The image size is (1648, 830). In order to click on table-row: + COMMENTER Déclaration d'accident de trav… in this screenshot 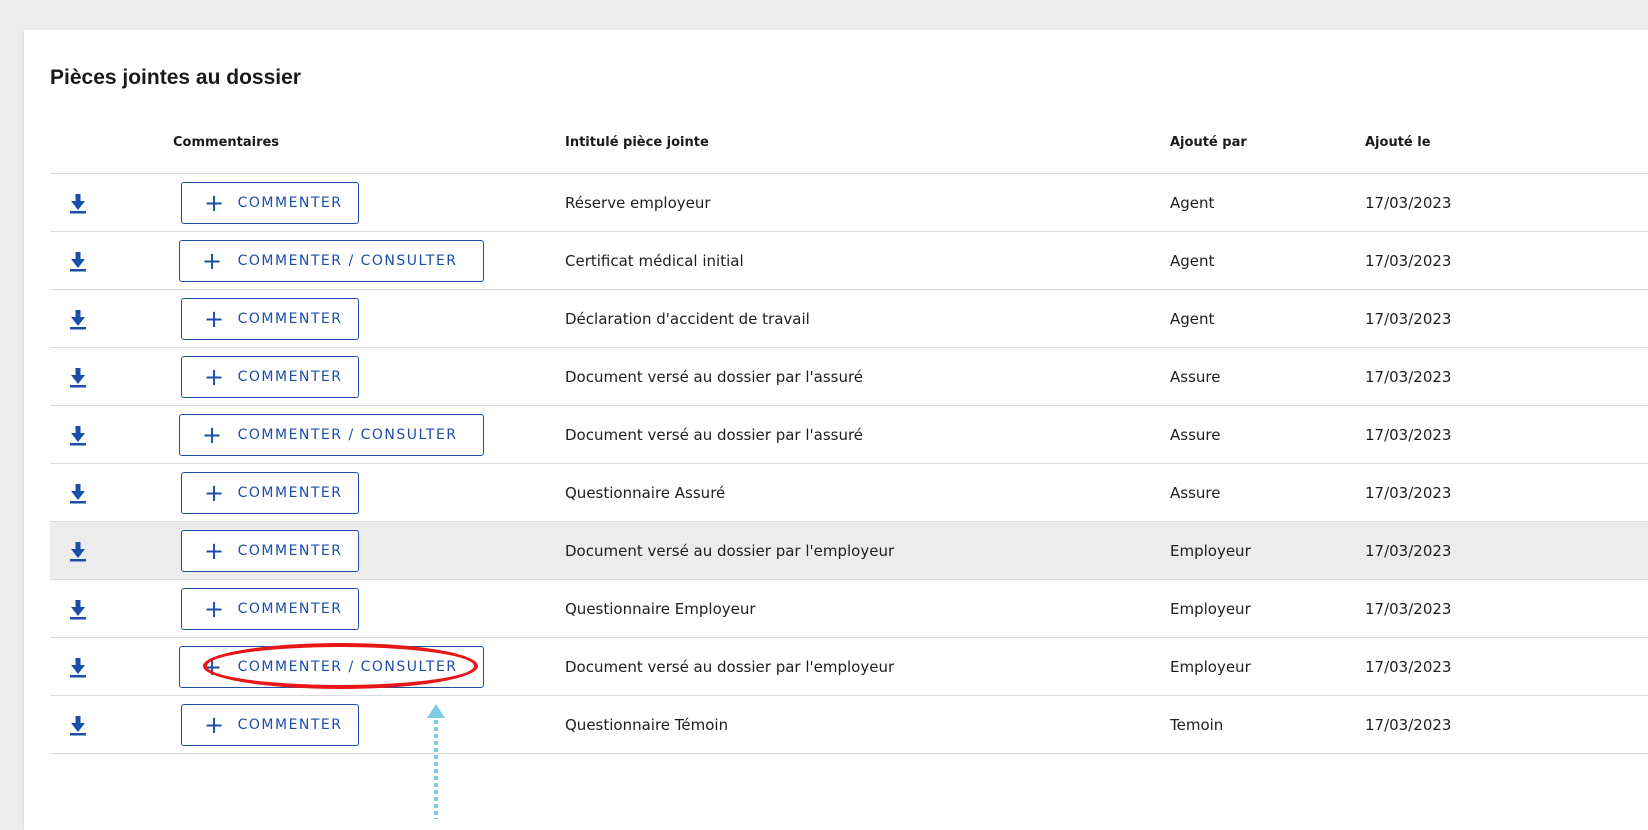, I will do `click(849, 319)`.